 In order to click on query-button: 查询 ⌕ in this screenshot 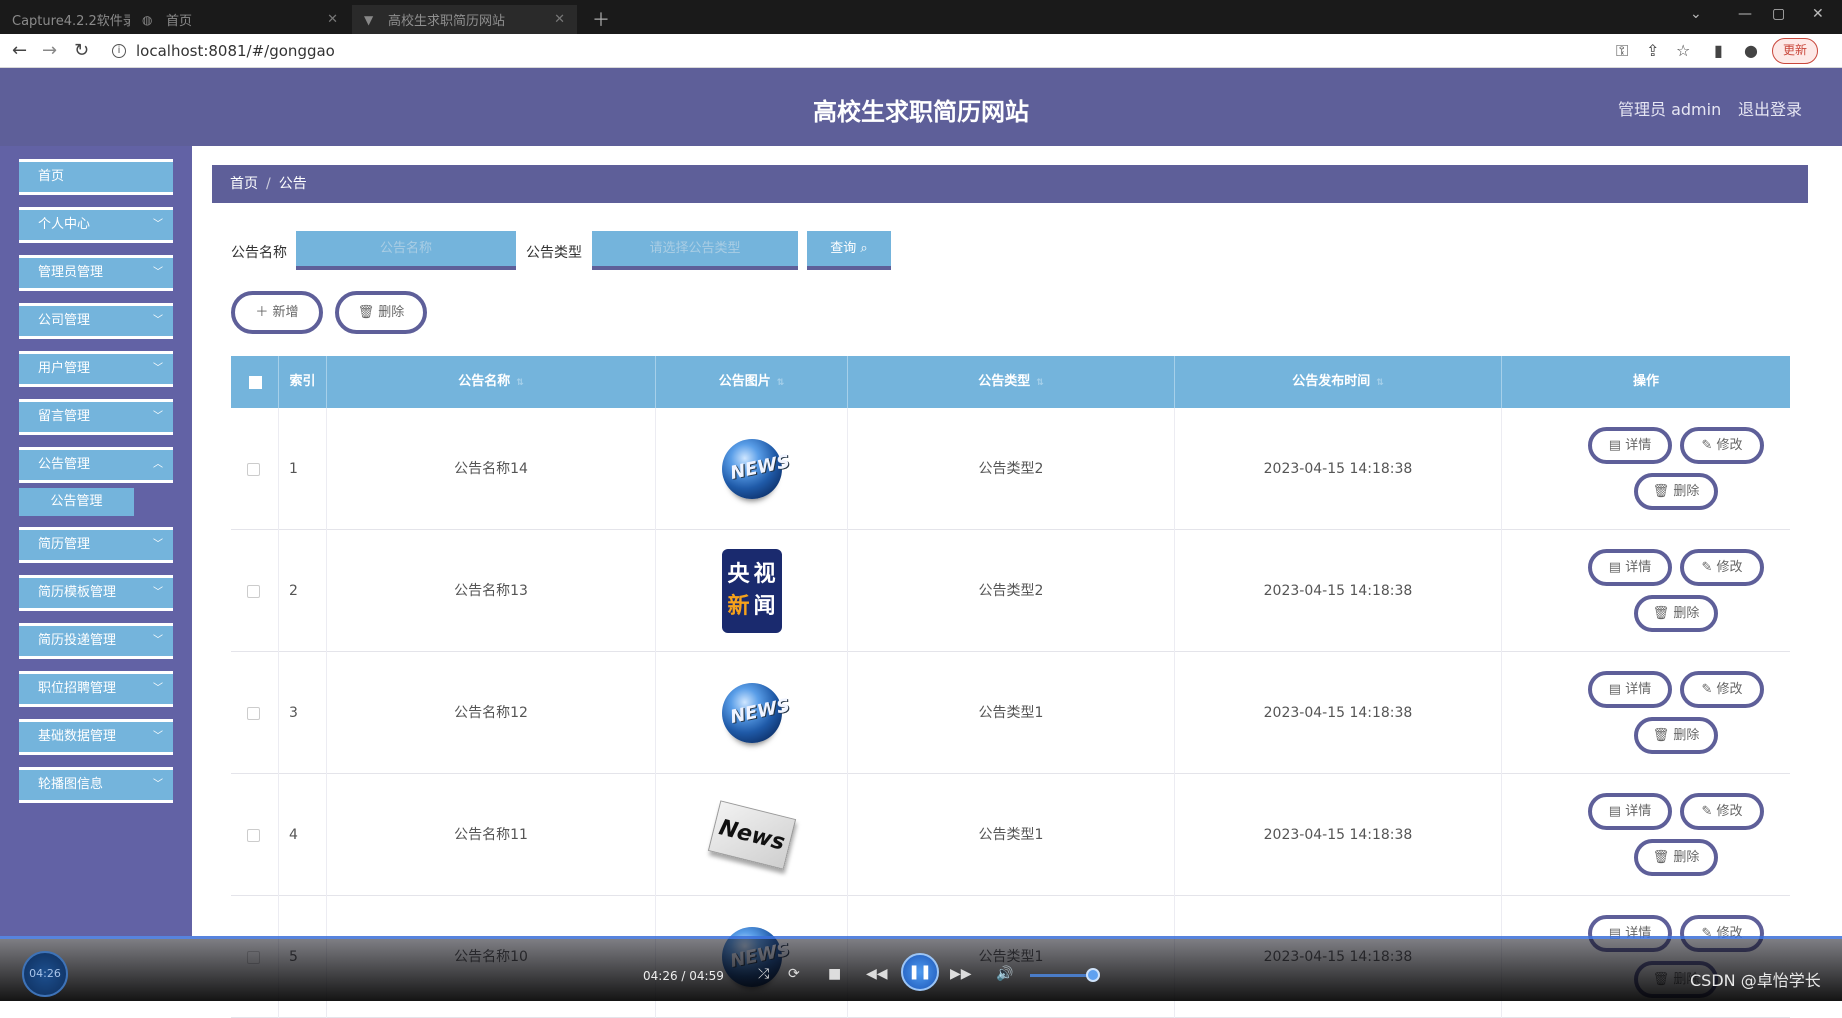, I will do `click(849, 250)`.